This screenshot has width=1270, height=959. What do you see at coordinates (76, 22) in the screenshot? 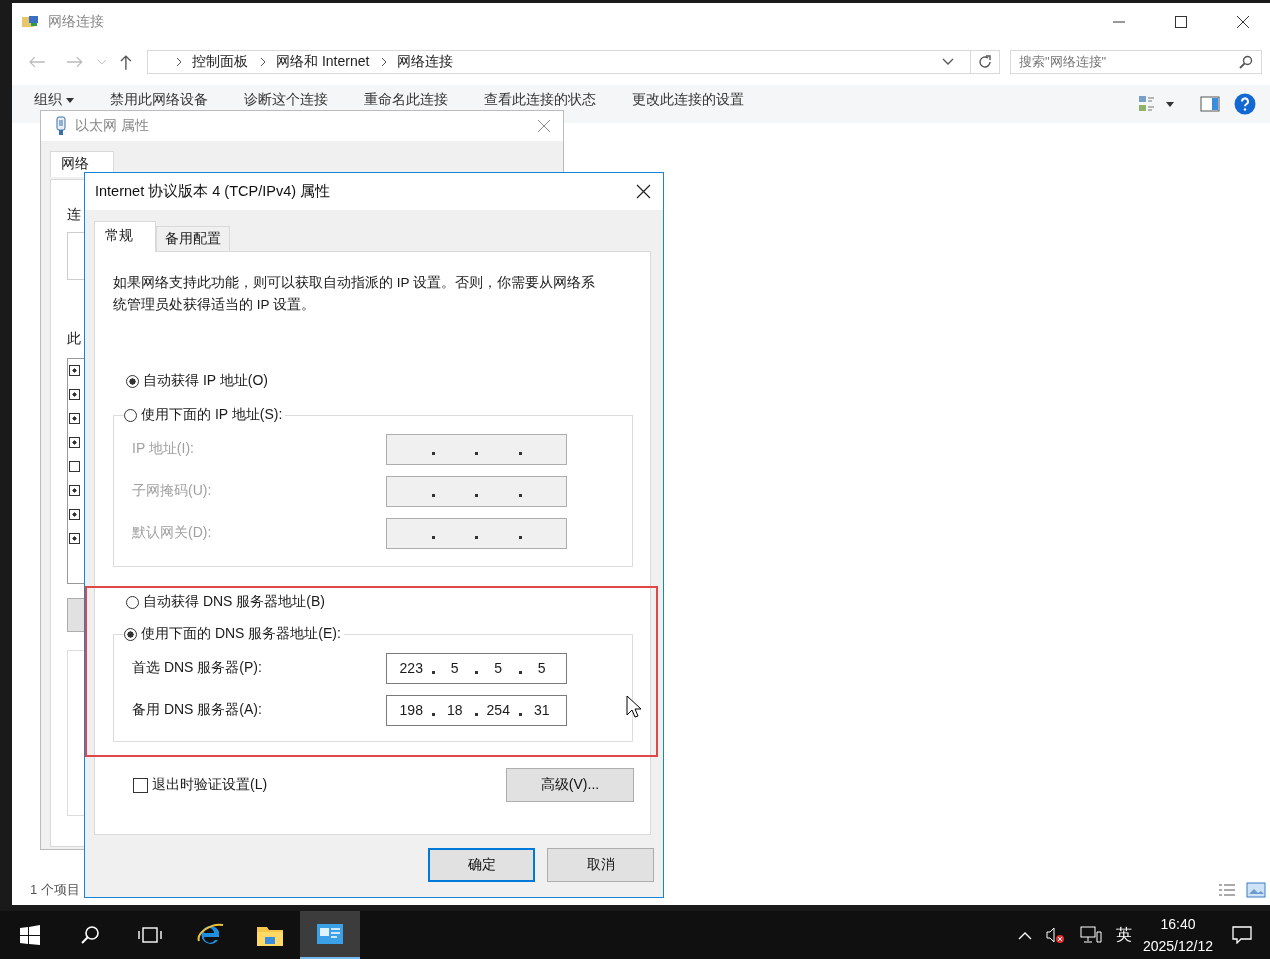
I see `window-title: 网络连接` at bounding box center [76, 22].